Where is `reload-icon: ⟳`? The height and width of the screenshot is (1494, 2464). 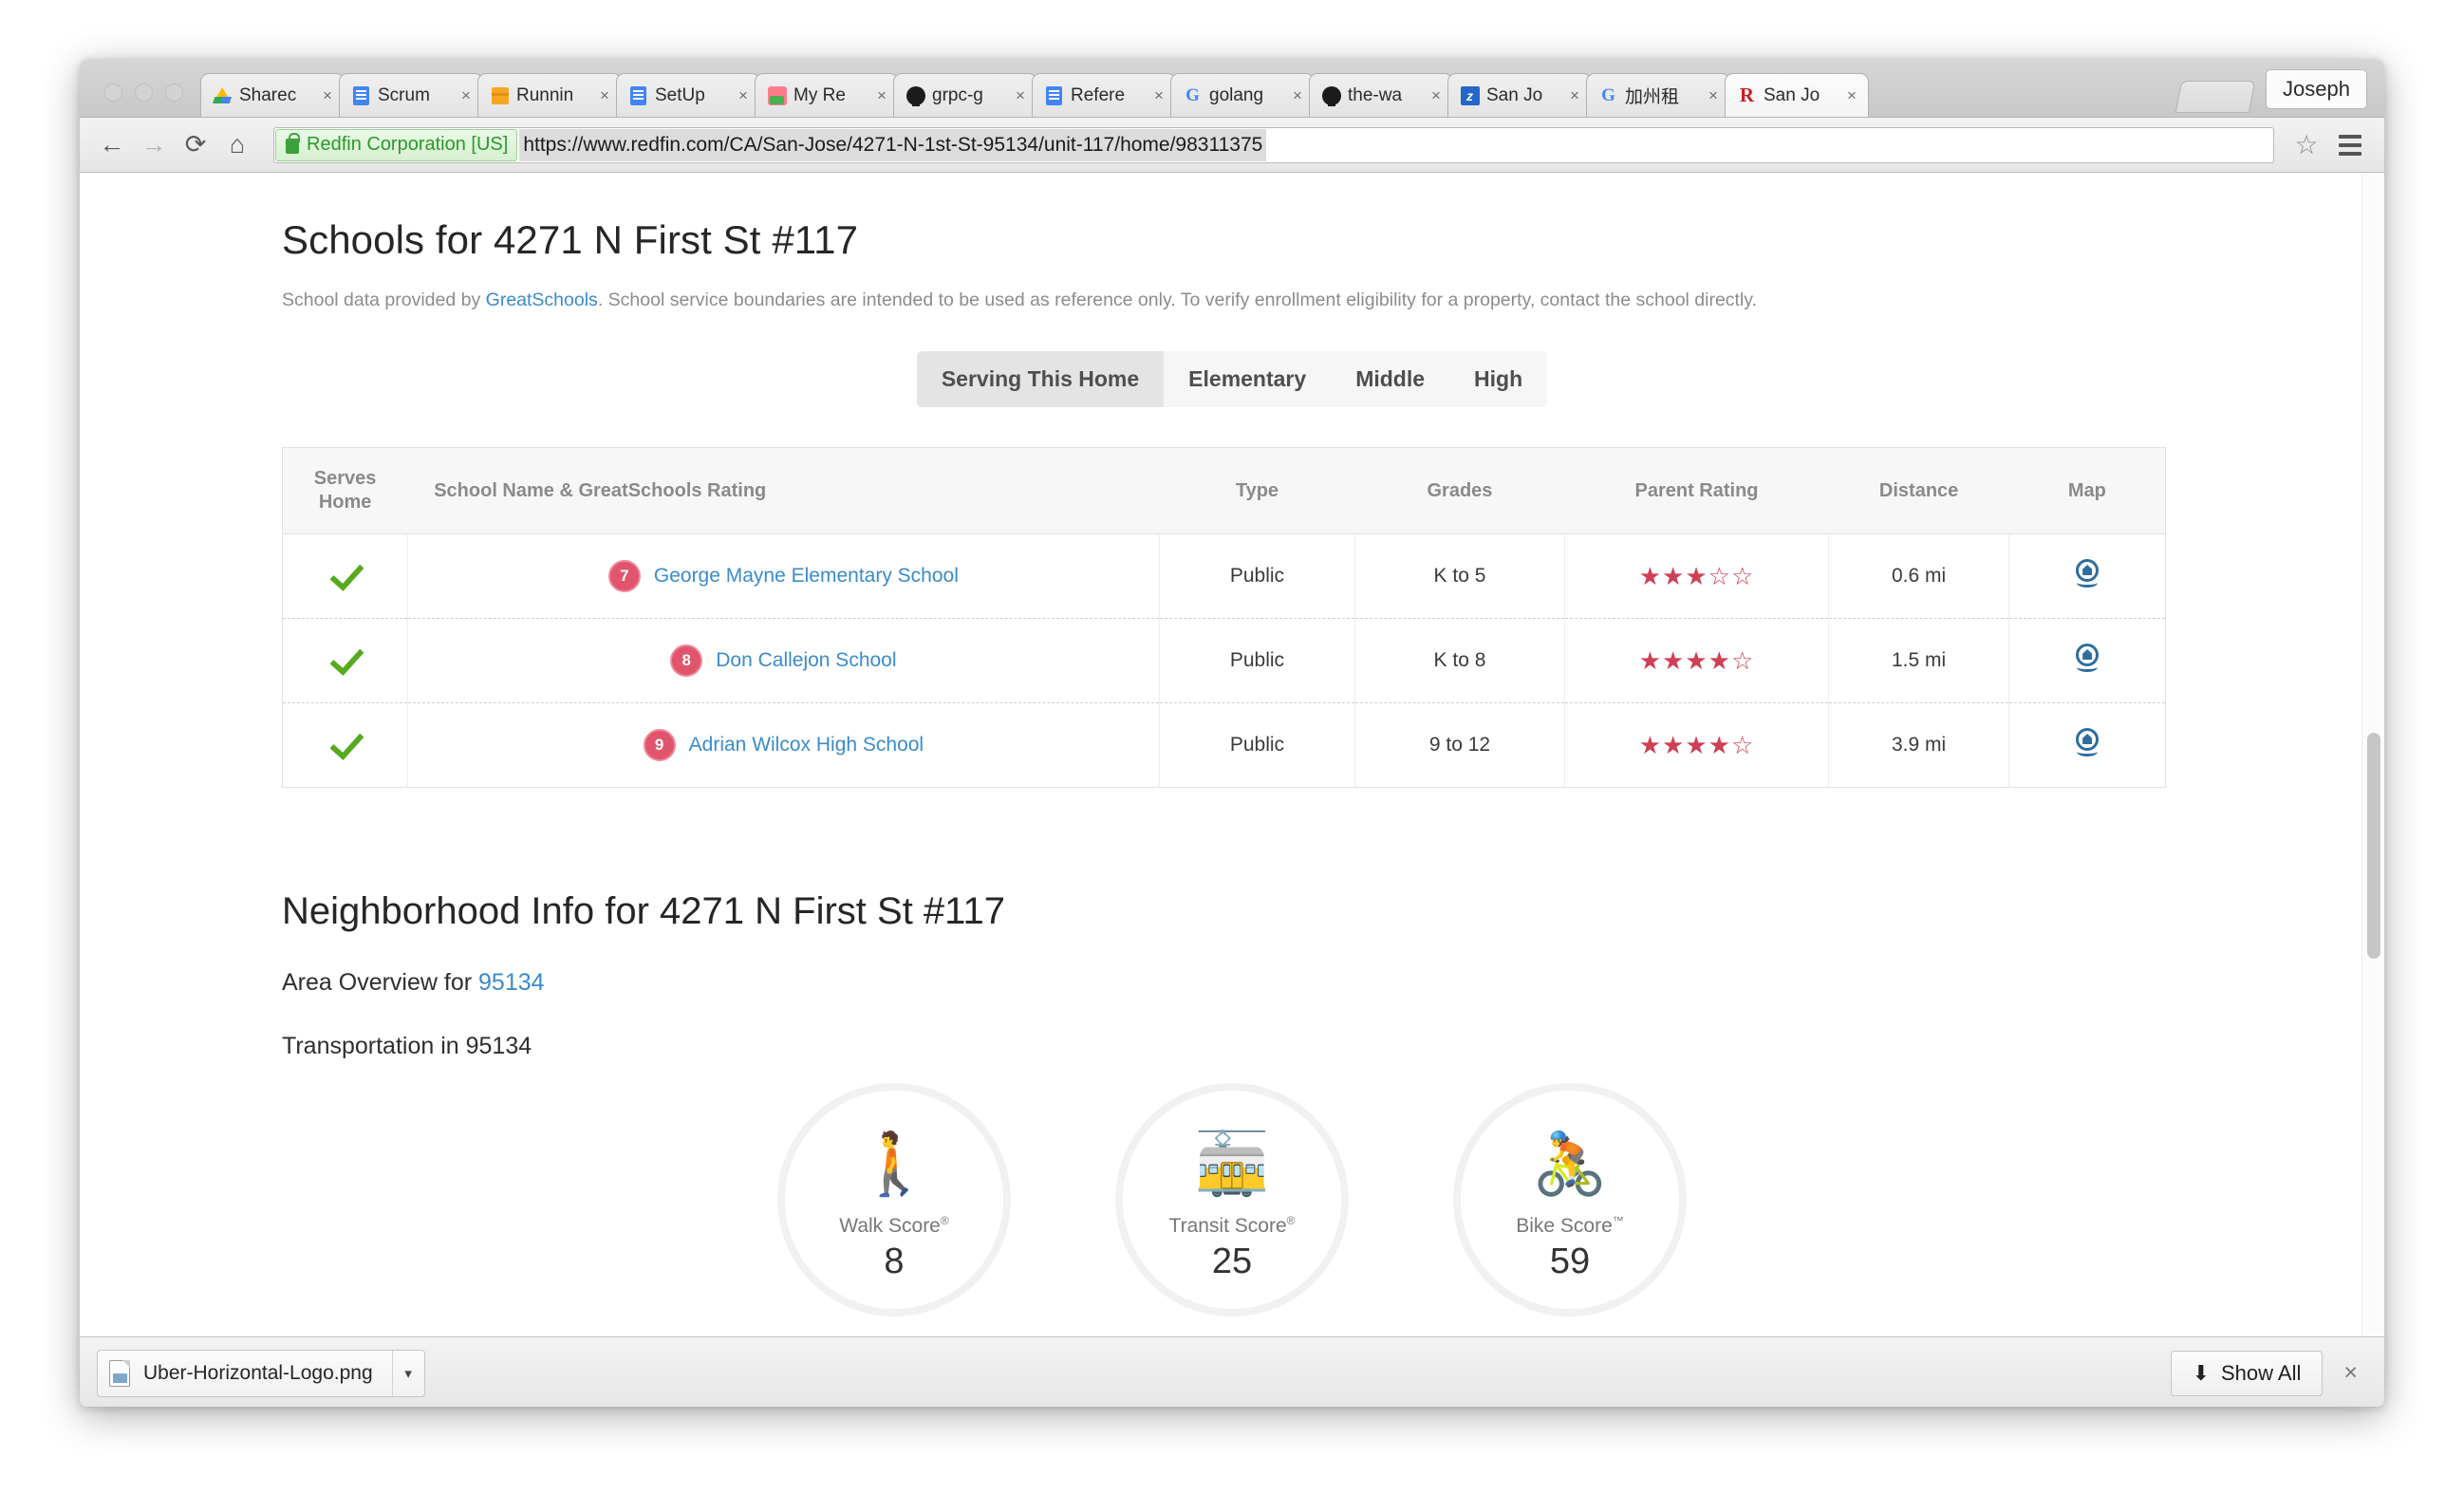
reload-icon: ⟳ is located at coordinates (196, 145).